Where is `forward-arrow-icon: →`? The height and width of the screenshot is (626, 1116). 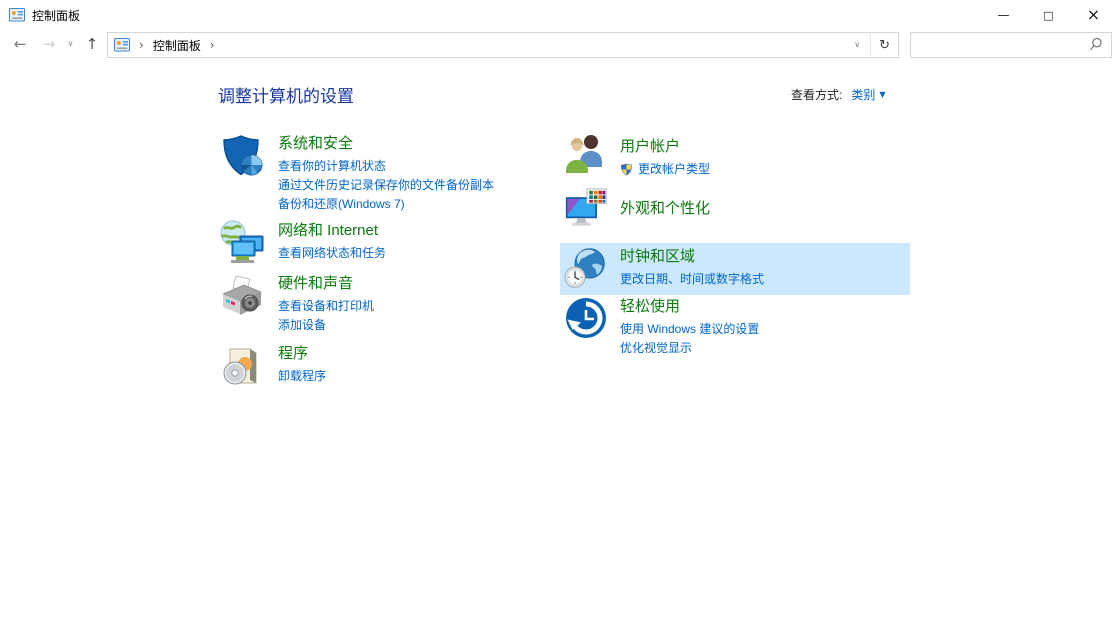
forward-arrow-icon: → is located at coordinates (49, 43).